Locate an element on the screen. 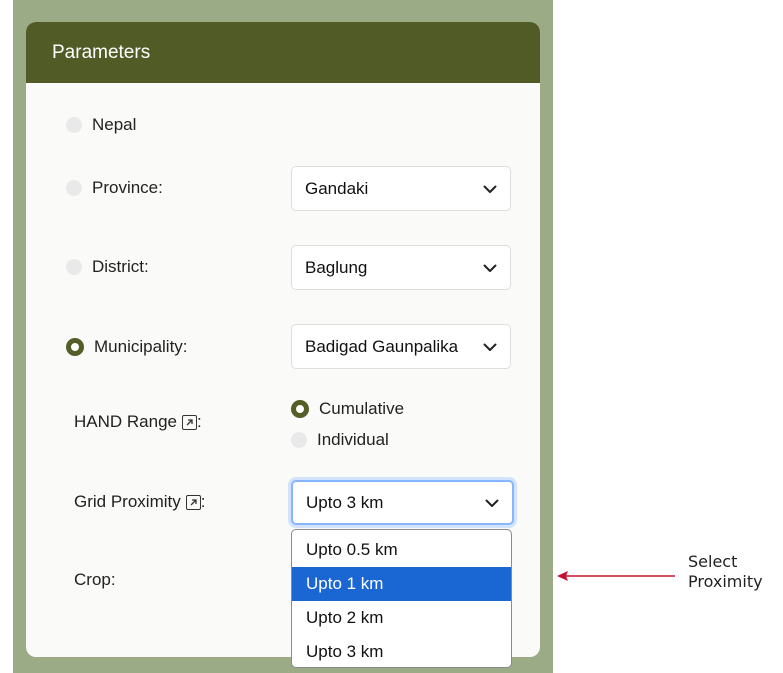 The height and width of the screenshot is (673, 783). radio-cumulative is located at coordinates (300, 409).